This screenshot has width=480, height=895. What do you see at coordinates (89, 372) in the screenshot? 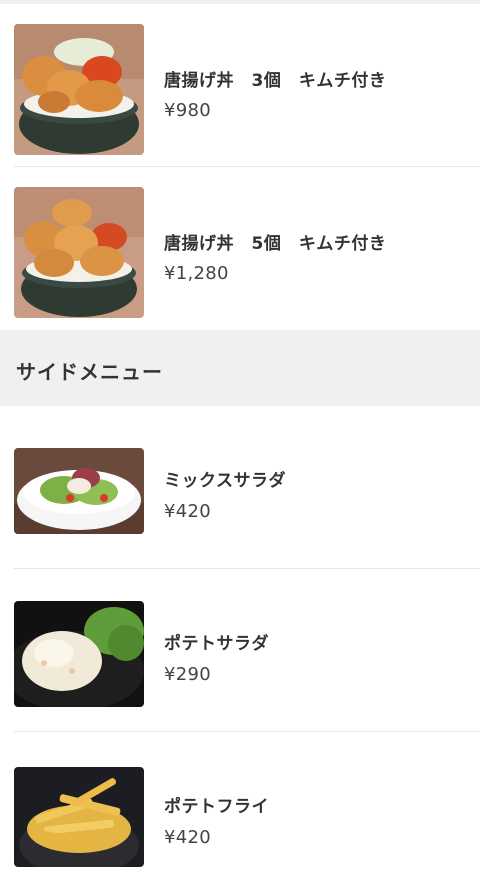
I see `section-title: サイドメニュー` at bounding box center [89, 372].